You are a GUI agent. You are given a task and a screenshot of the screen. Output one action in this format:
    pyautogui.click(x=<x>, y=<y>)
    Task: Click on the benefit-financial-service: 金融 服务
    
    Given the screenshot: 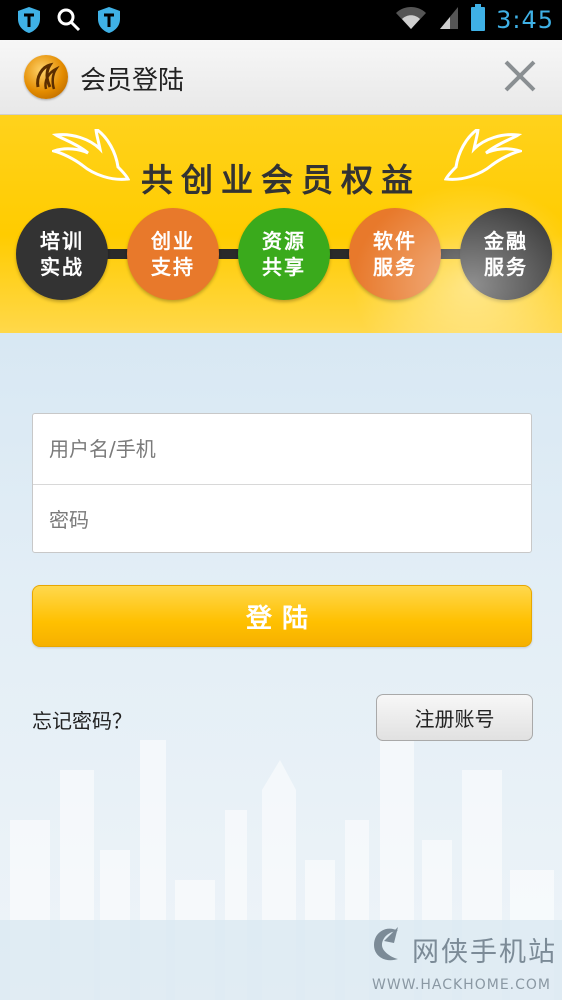 What is the action you would take?
    pyautogui.click(x=506, y=254)
    